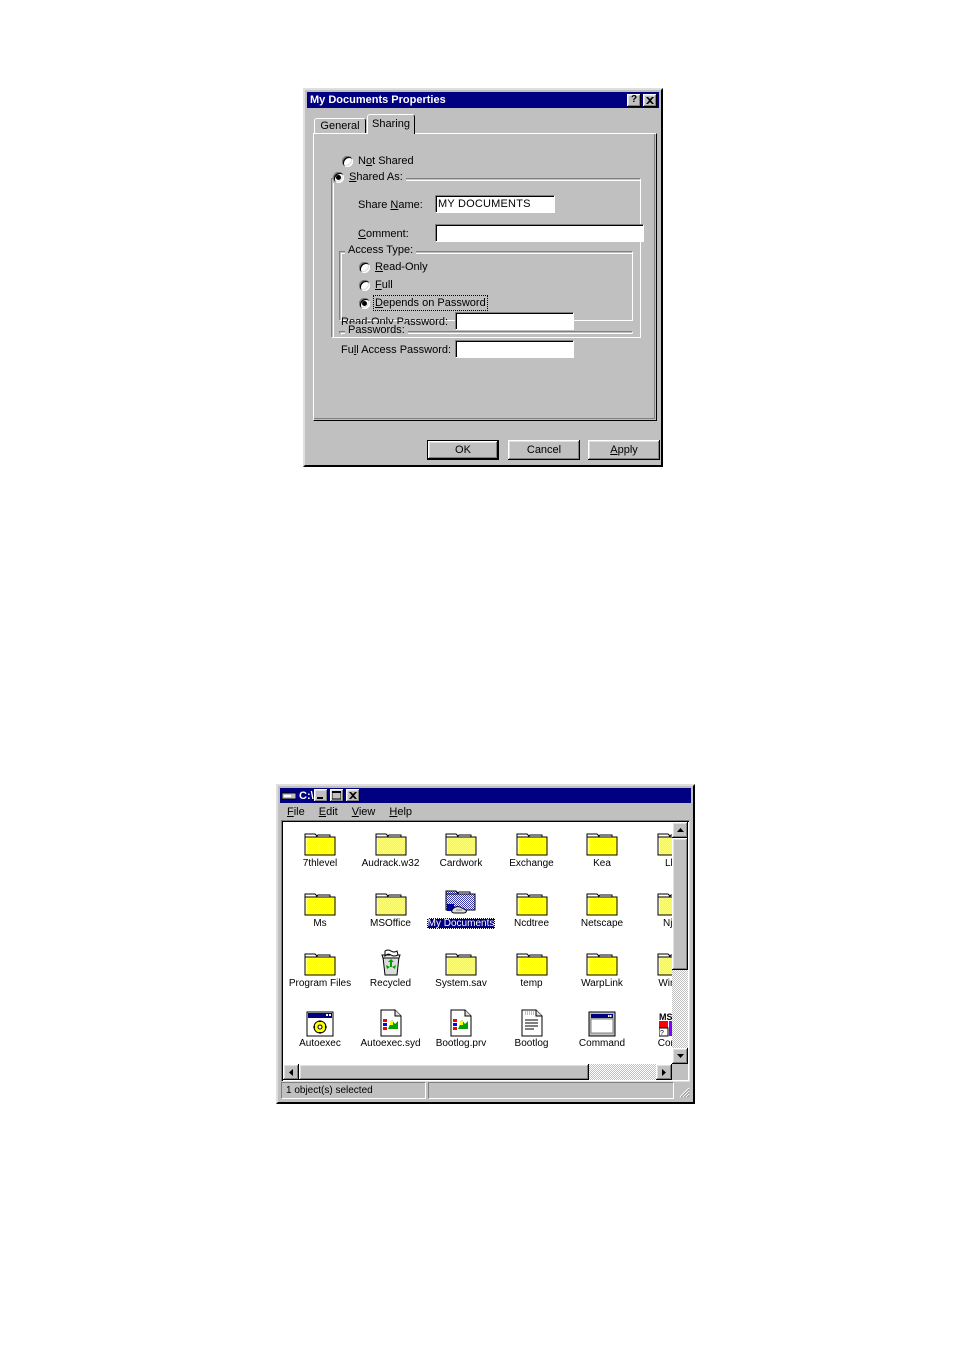 This screenshot has width=954, height=1351. What do you see at coordinates (514, 349) in the screenshot?
I see `full-access-password-input` at bounding box center [514, 349].